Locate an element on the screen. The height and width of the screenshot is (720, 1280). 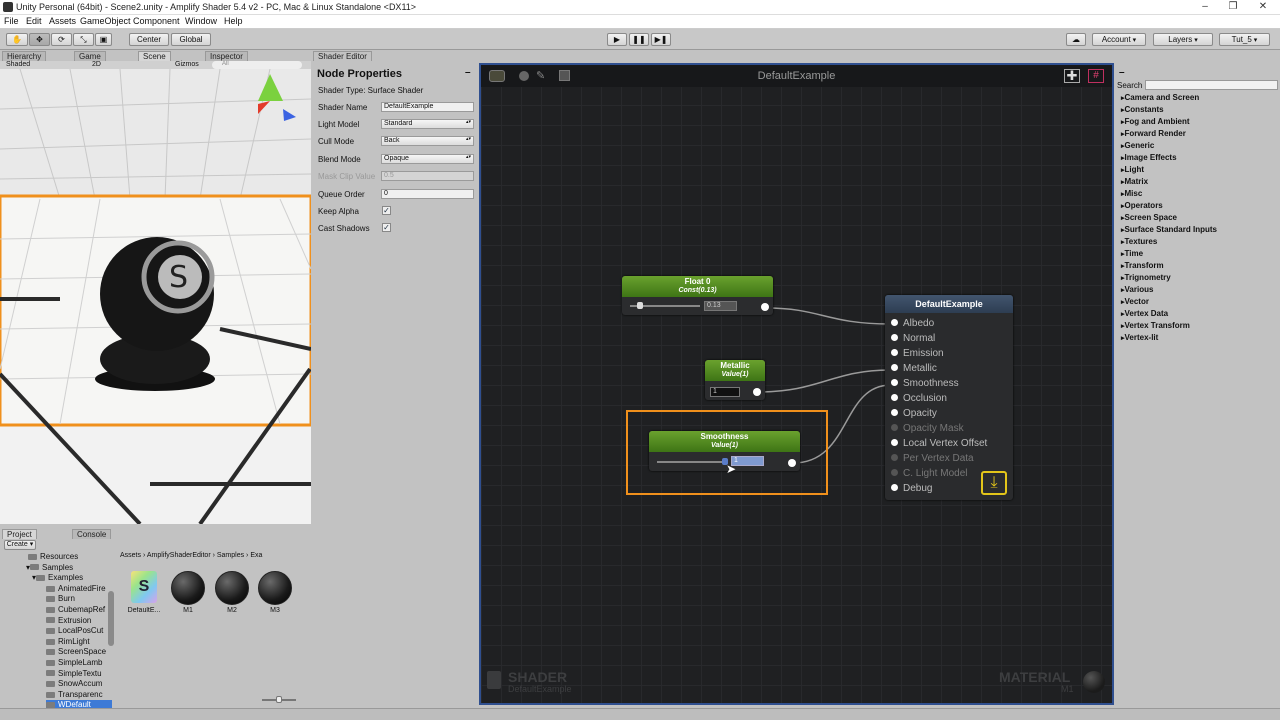
maximize-icon: ❐ is located at coordinates (1233, 7).